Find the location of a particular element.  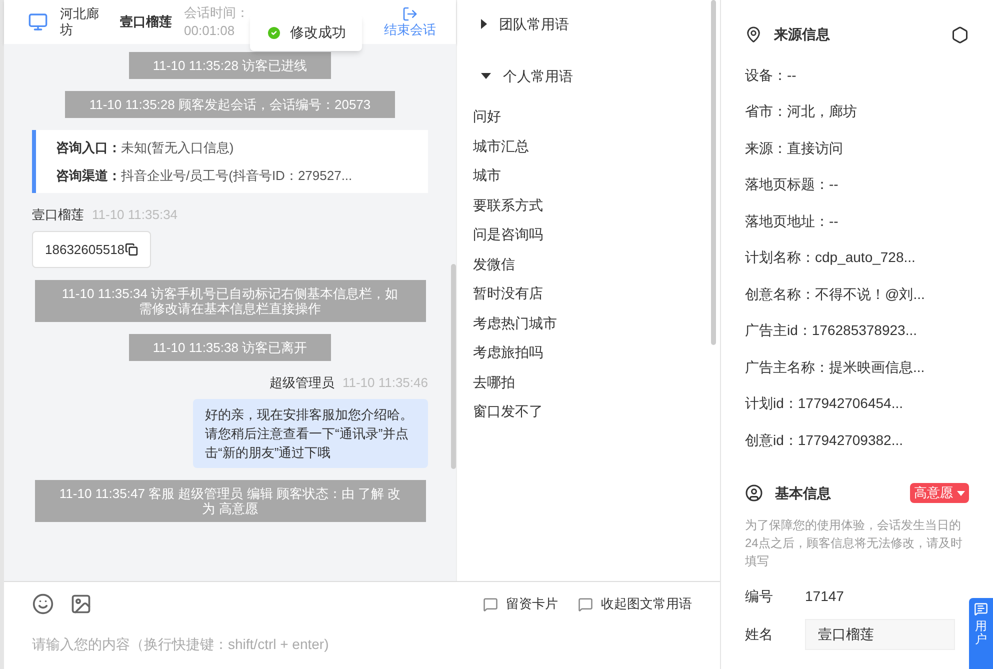

message-time: 11-10 11:35:34 is located at coordinates (135, 215).